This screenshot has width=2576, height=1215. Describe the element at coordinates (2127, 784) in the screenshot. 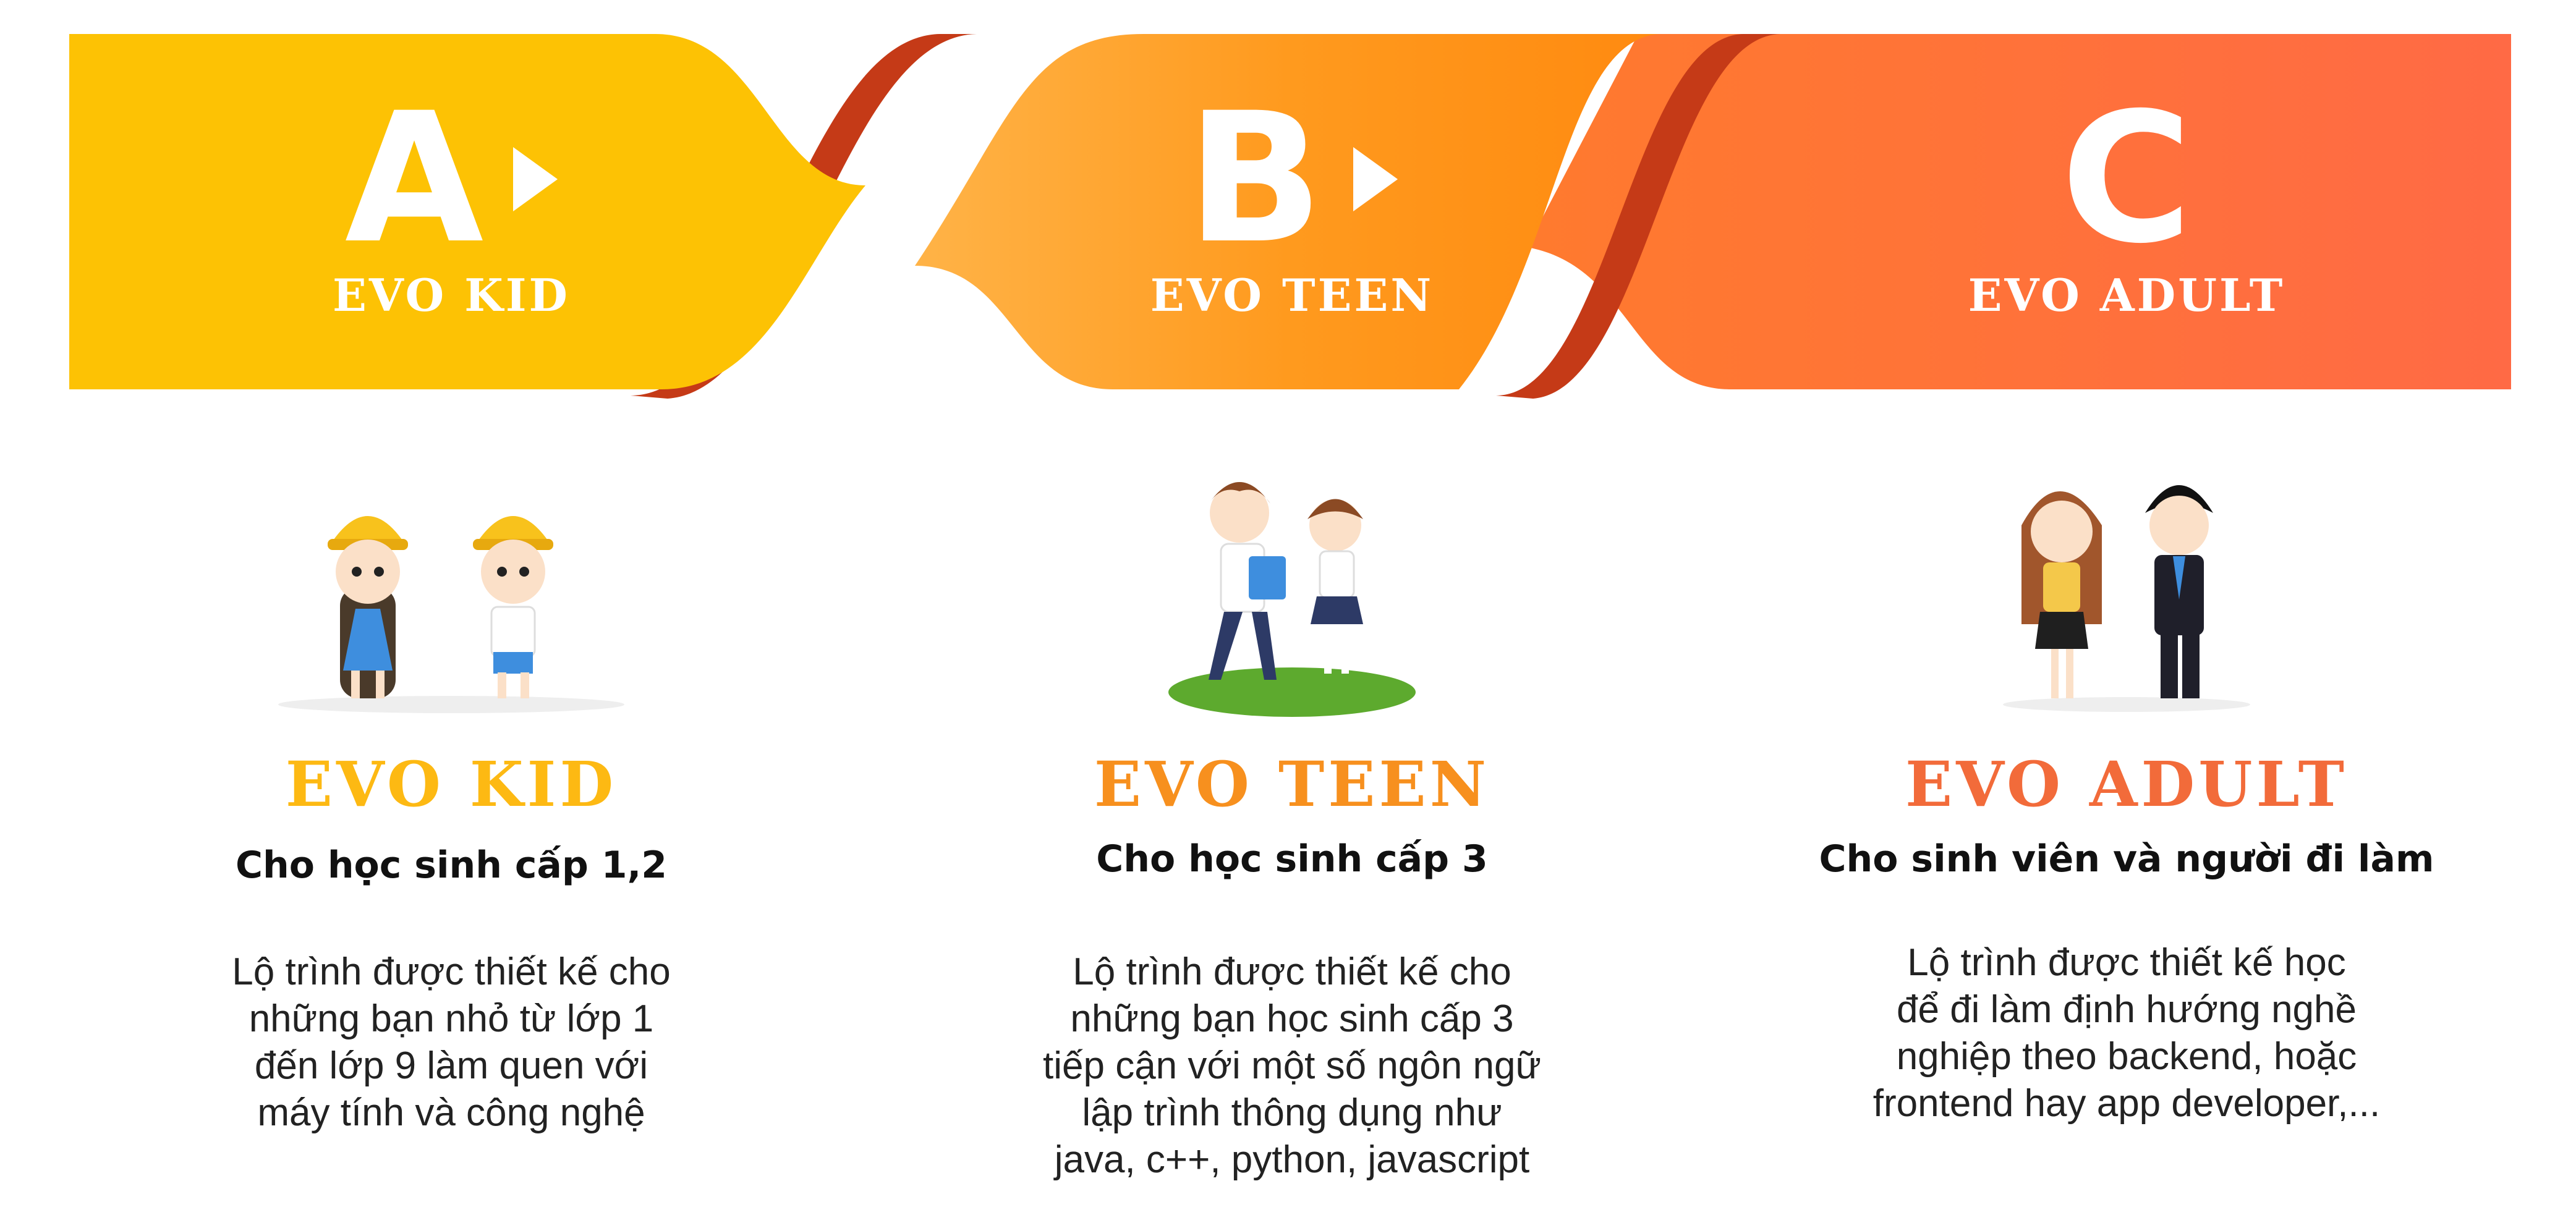

I see `card-title-adult: EVO ADULT` at that location.